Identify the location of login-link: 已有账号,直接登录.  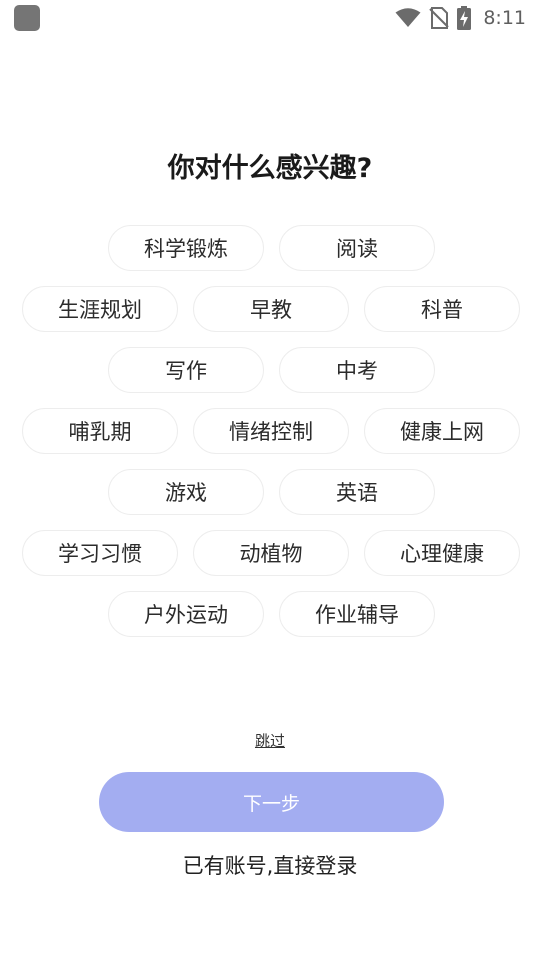
(270, 865).